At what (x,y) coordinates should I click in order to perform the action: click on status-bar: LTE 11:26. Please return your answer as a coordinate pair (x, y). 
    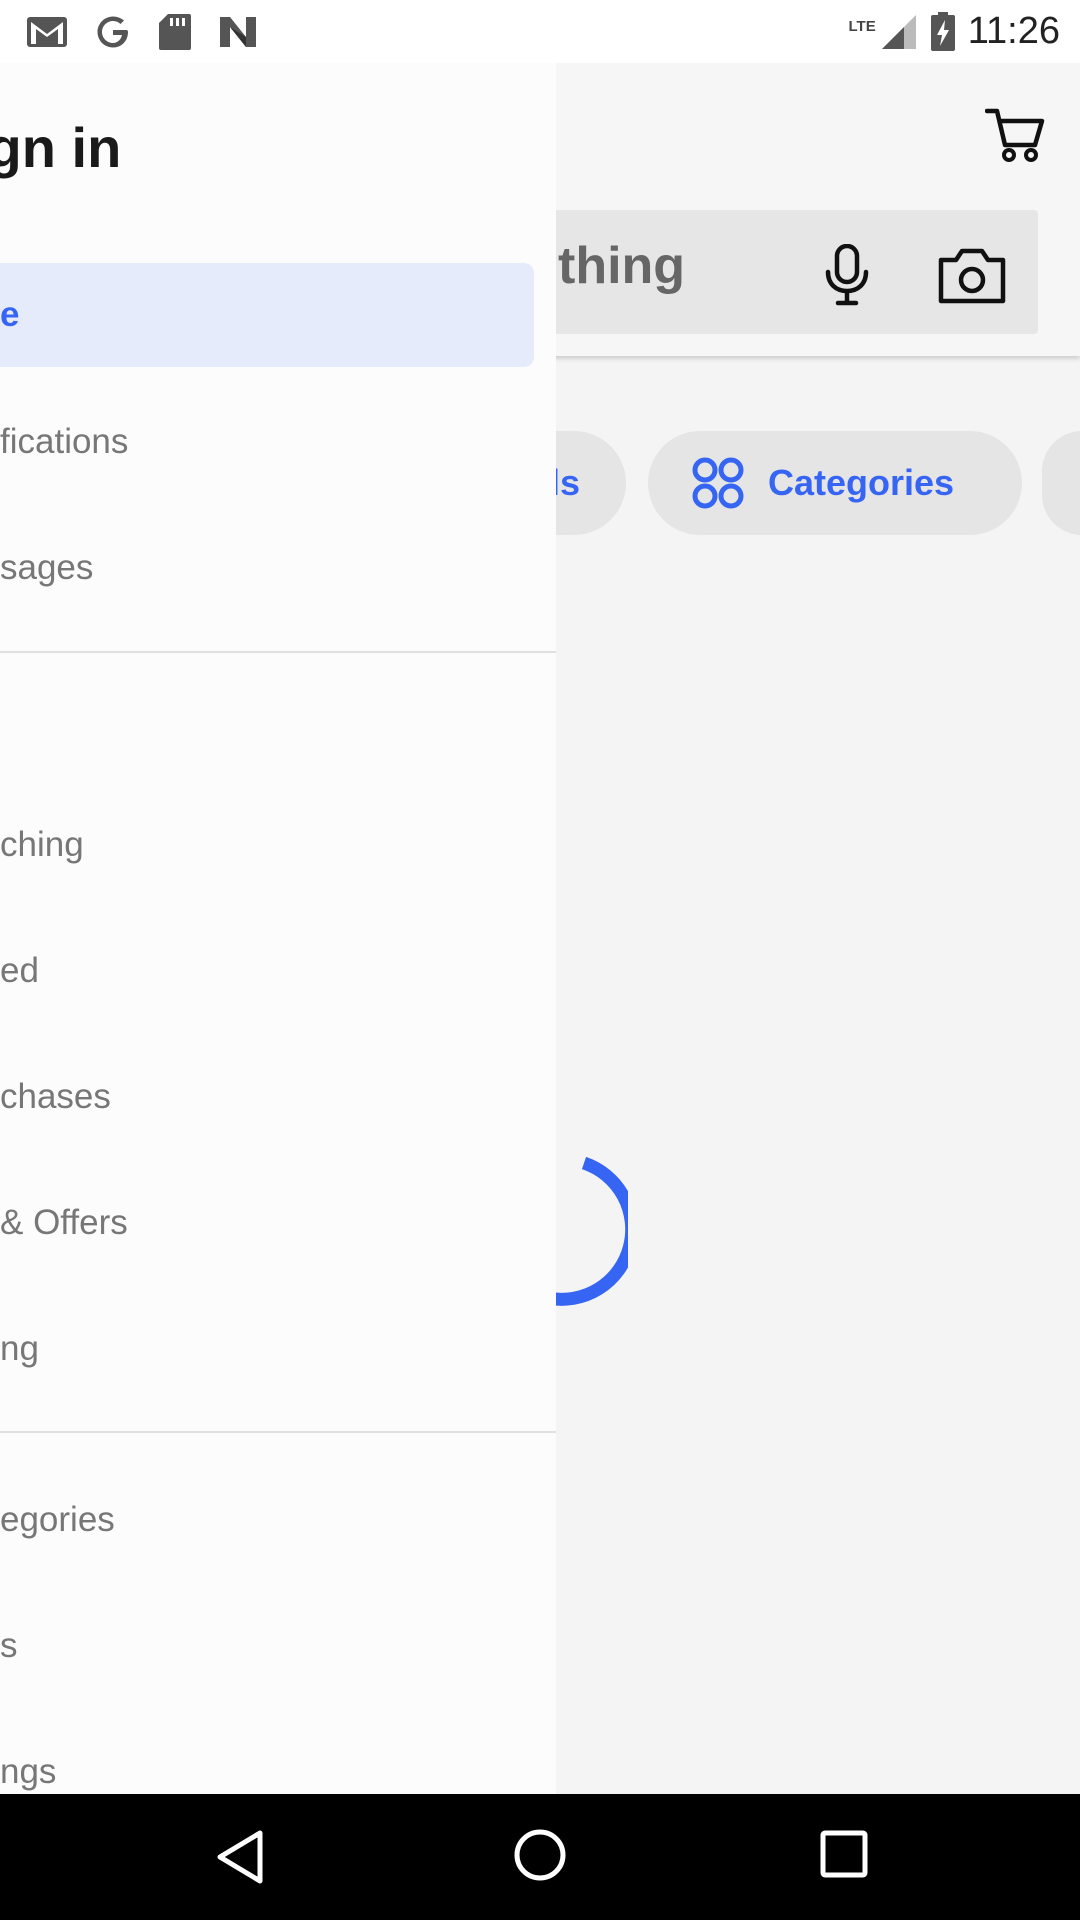
    Looking at the image, I should click on (540, 31).